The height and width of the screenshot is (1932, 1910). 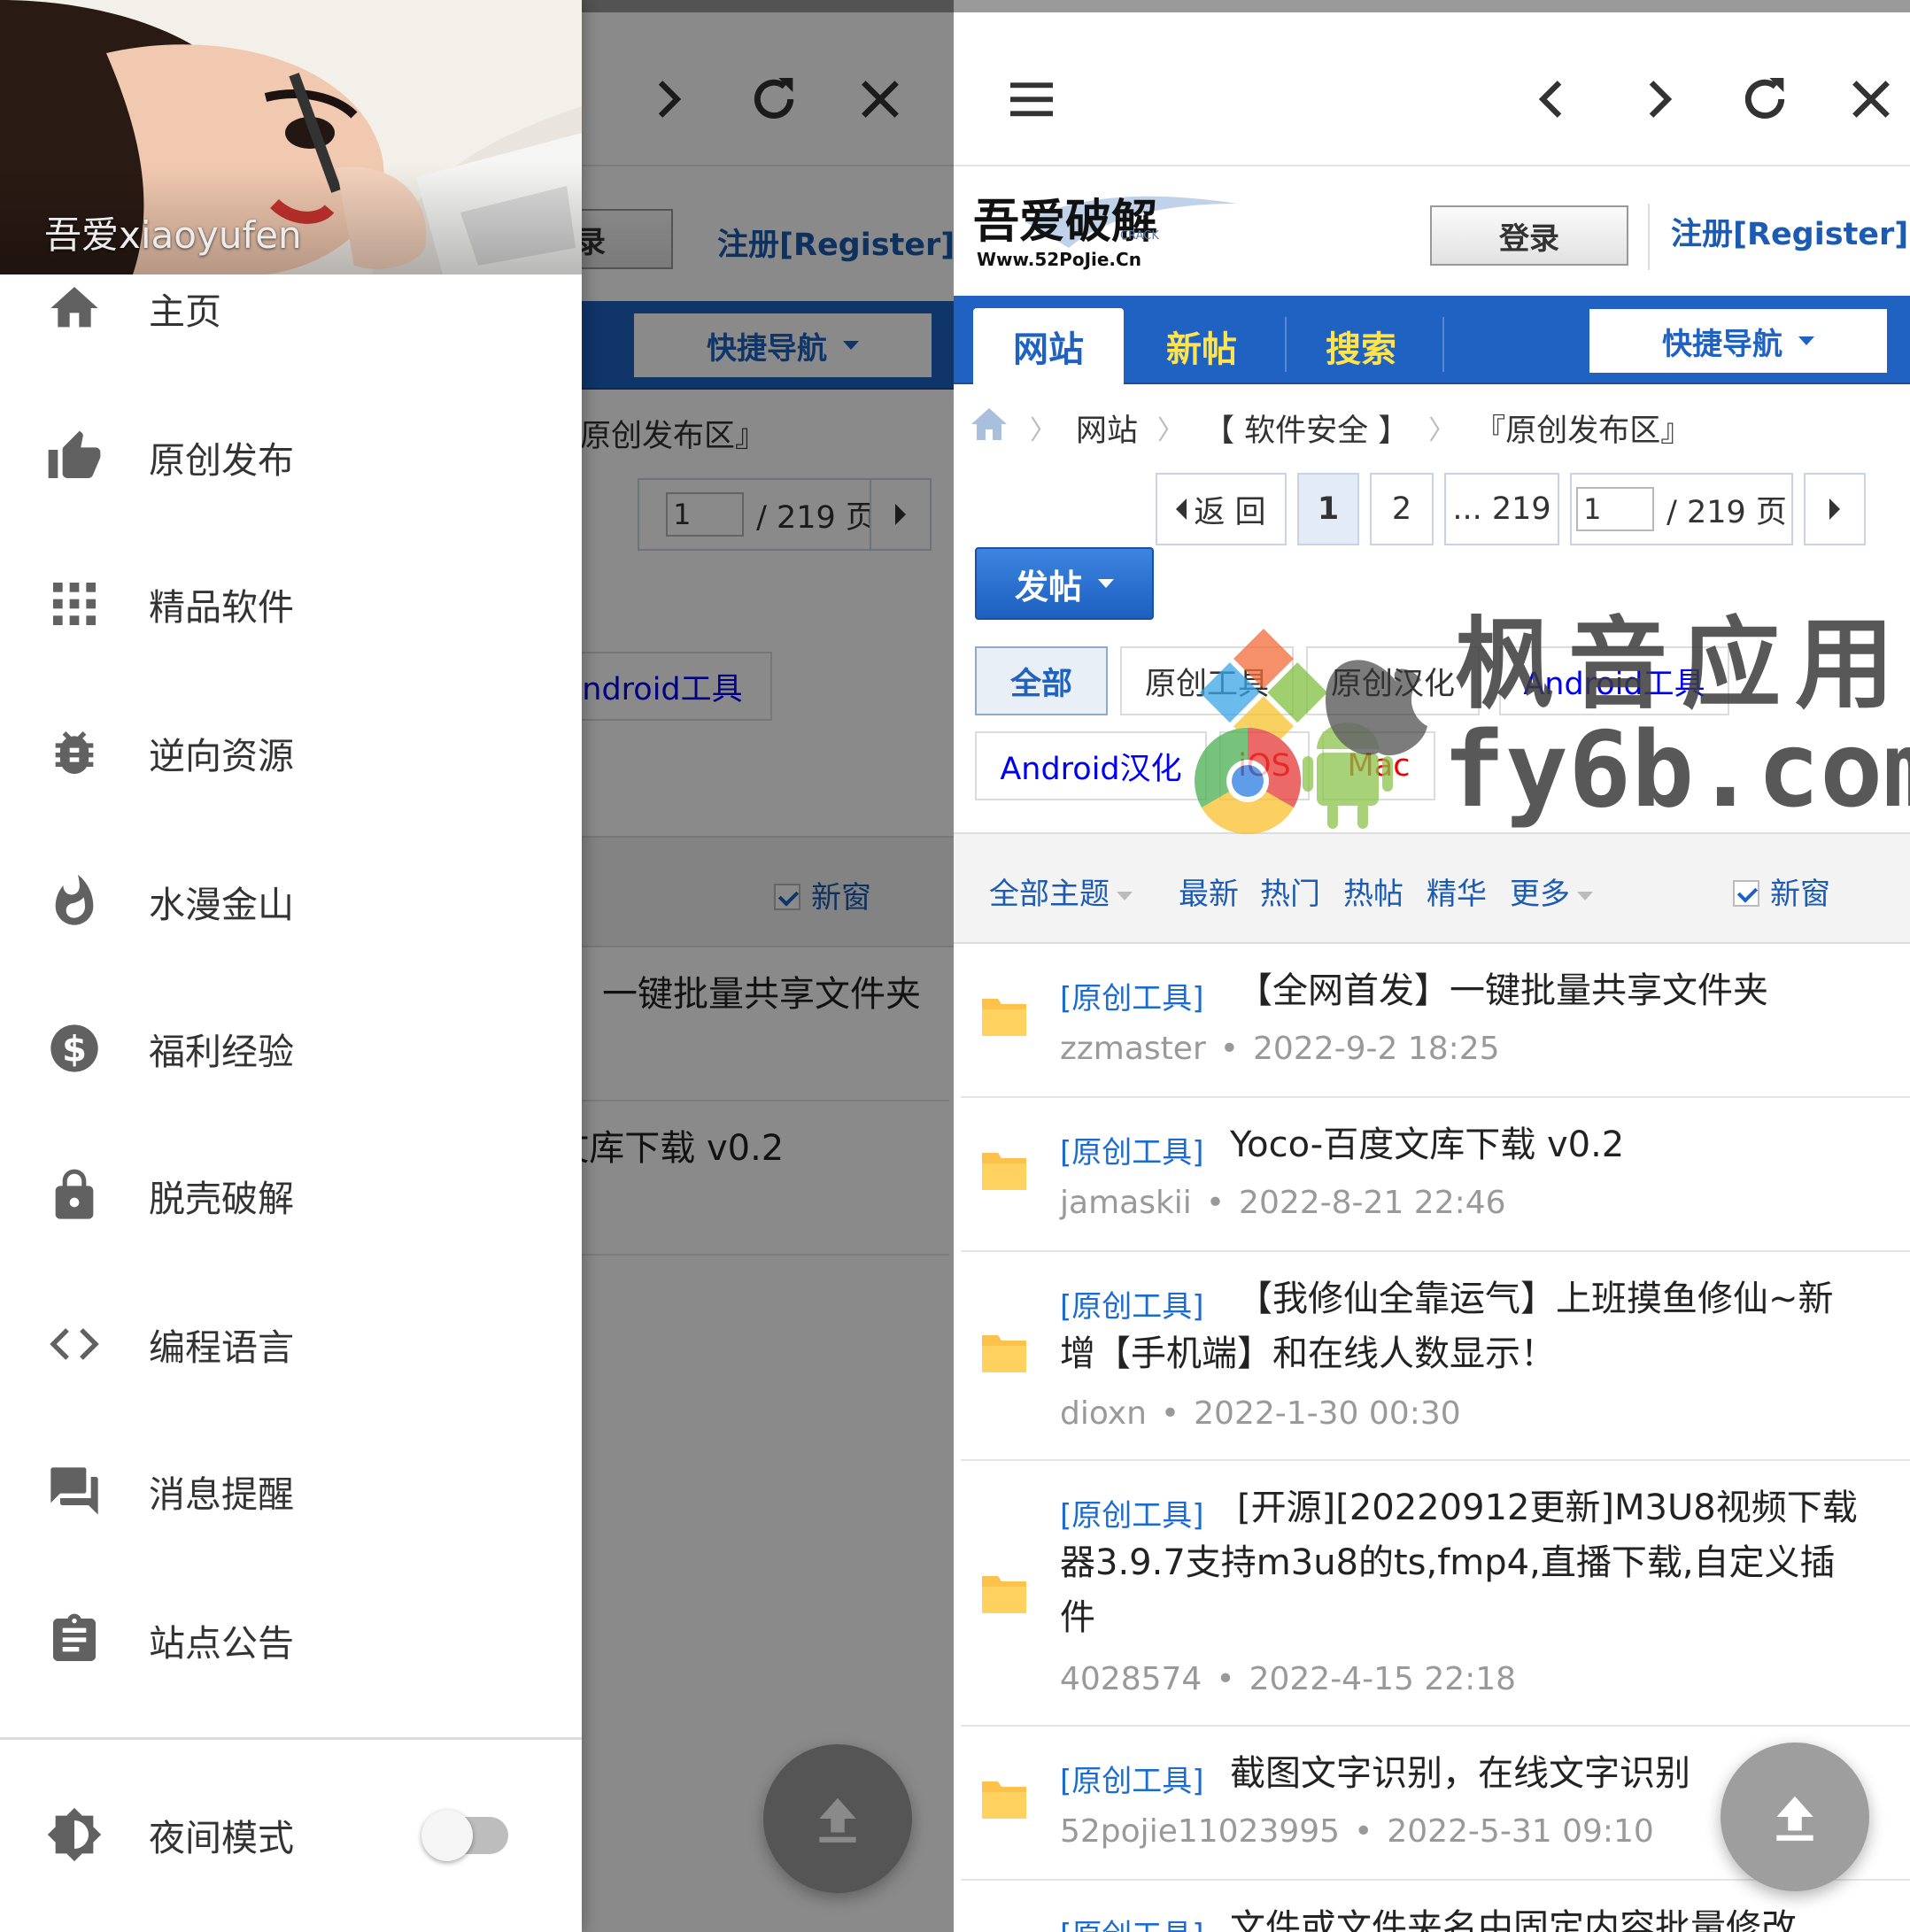 What do you see at coordinates (1790, 231) in the screenshot?
I see `register-link: 注册[Register]` at bounding box center [1790, 231].